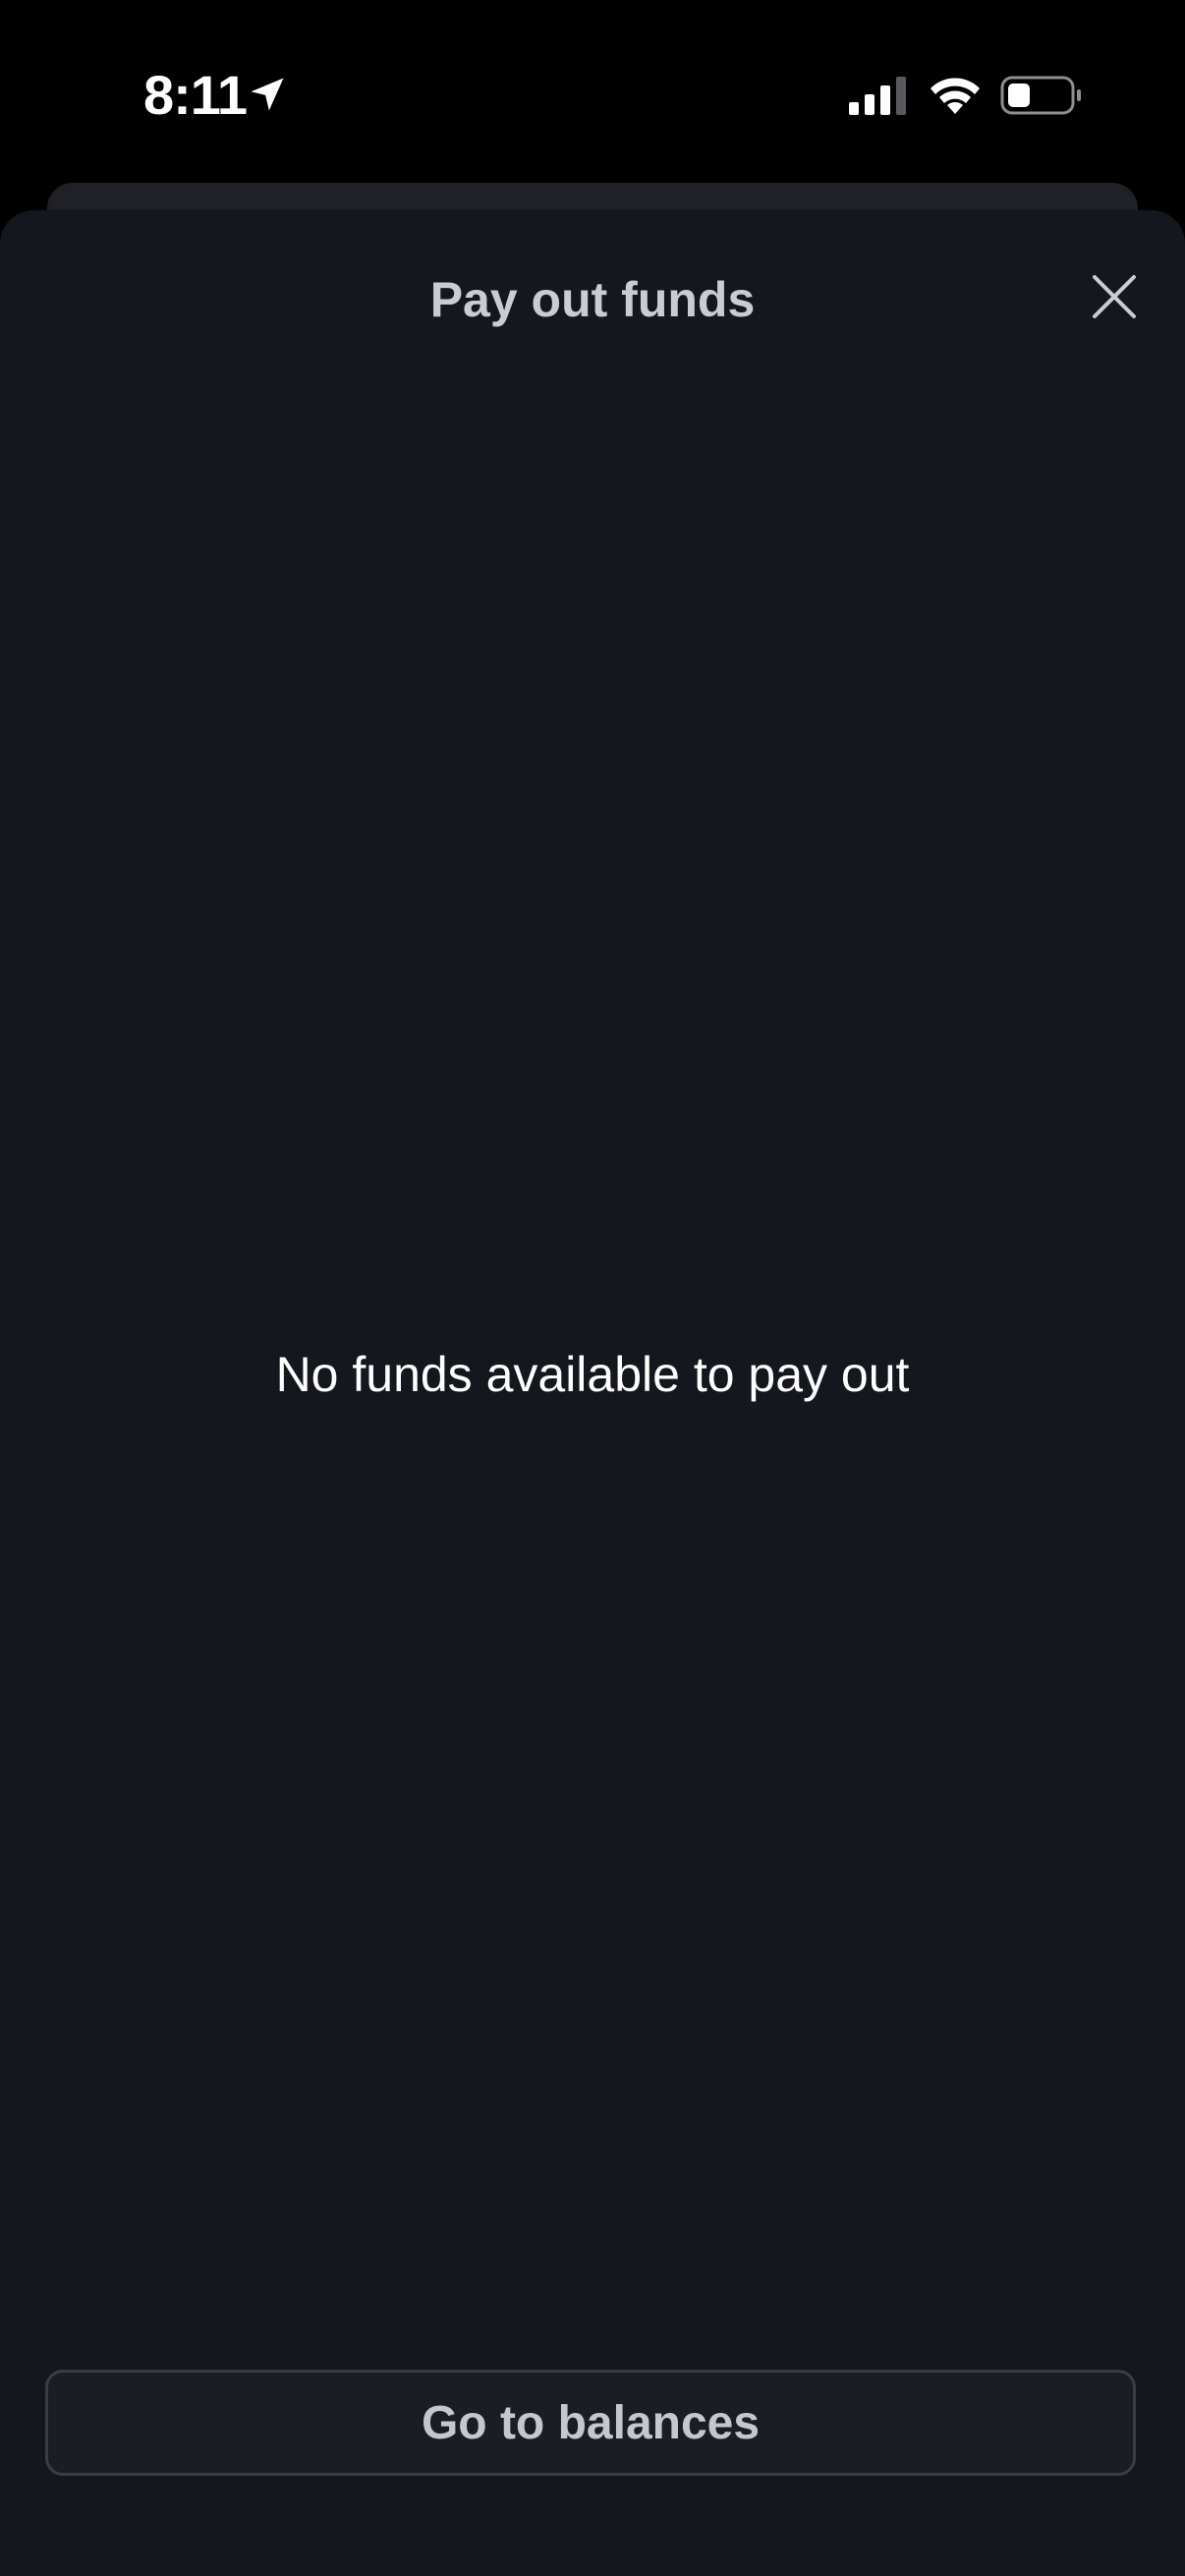  What do you see at coordinates (1041, 95) in the screenshot?
I see `battery-icon` at bounding box center [1041, 95].